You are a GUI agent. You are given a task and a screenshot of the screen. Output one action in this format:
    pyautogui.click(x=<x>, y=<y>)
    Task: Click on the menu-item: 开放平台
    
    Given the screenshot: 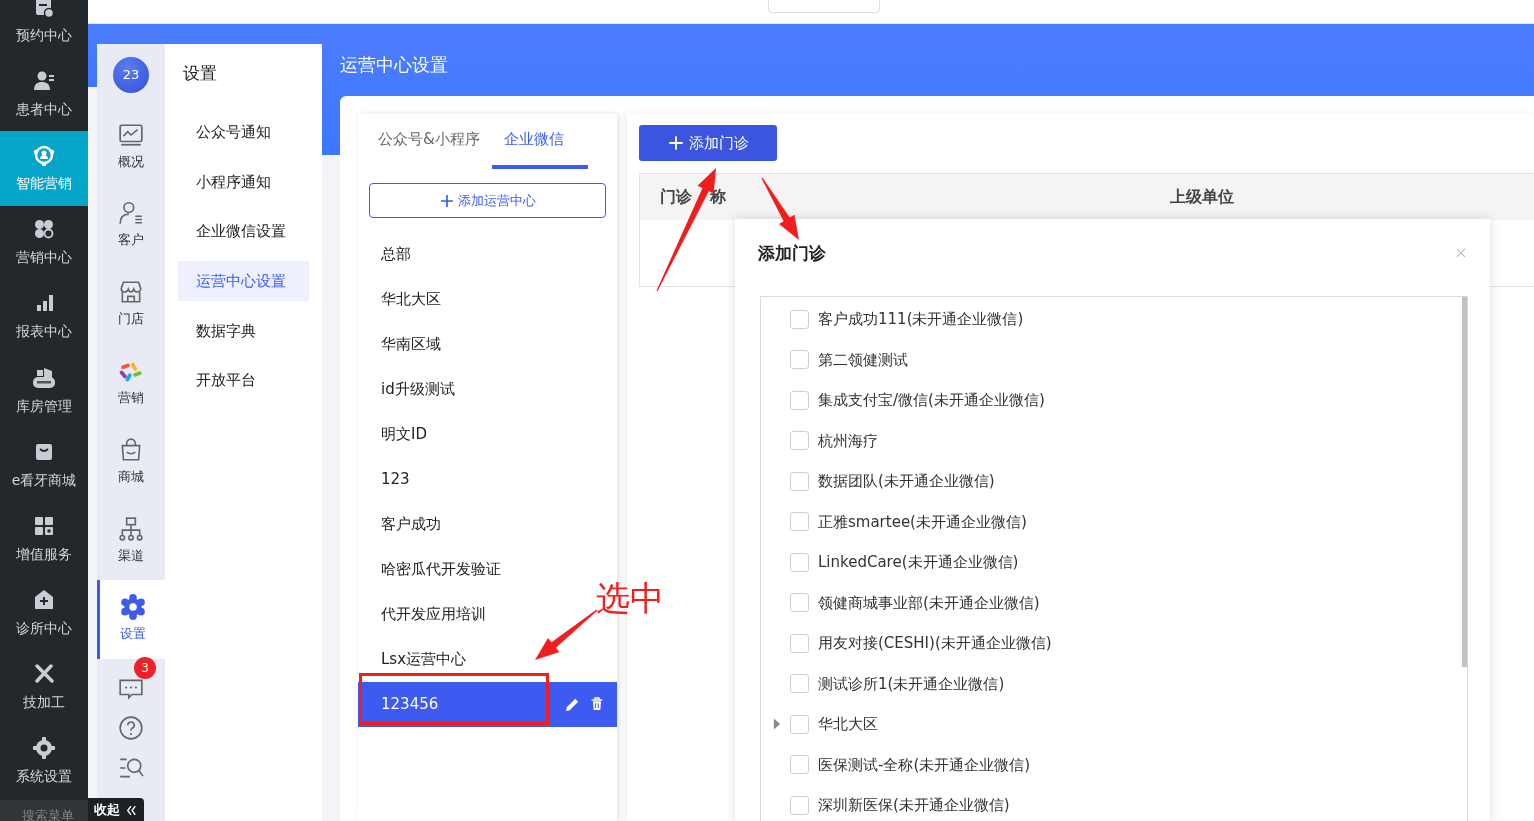 What is the action you would take?
    pyautogui.click(x=243, y=380)
    